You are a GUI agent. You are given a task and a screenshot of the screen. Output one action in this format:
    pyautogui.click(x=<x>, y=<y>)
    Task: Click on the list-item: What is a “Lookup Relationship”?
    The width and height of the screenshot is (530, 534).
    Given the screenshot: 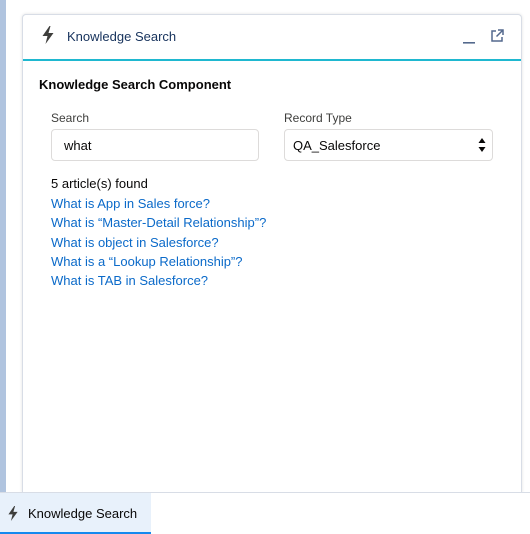 What is the action you would take?
    pyautogui.click(x=158, y=261)
    